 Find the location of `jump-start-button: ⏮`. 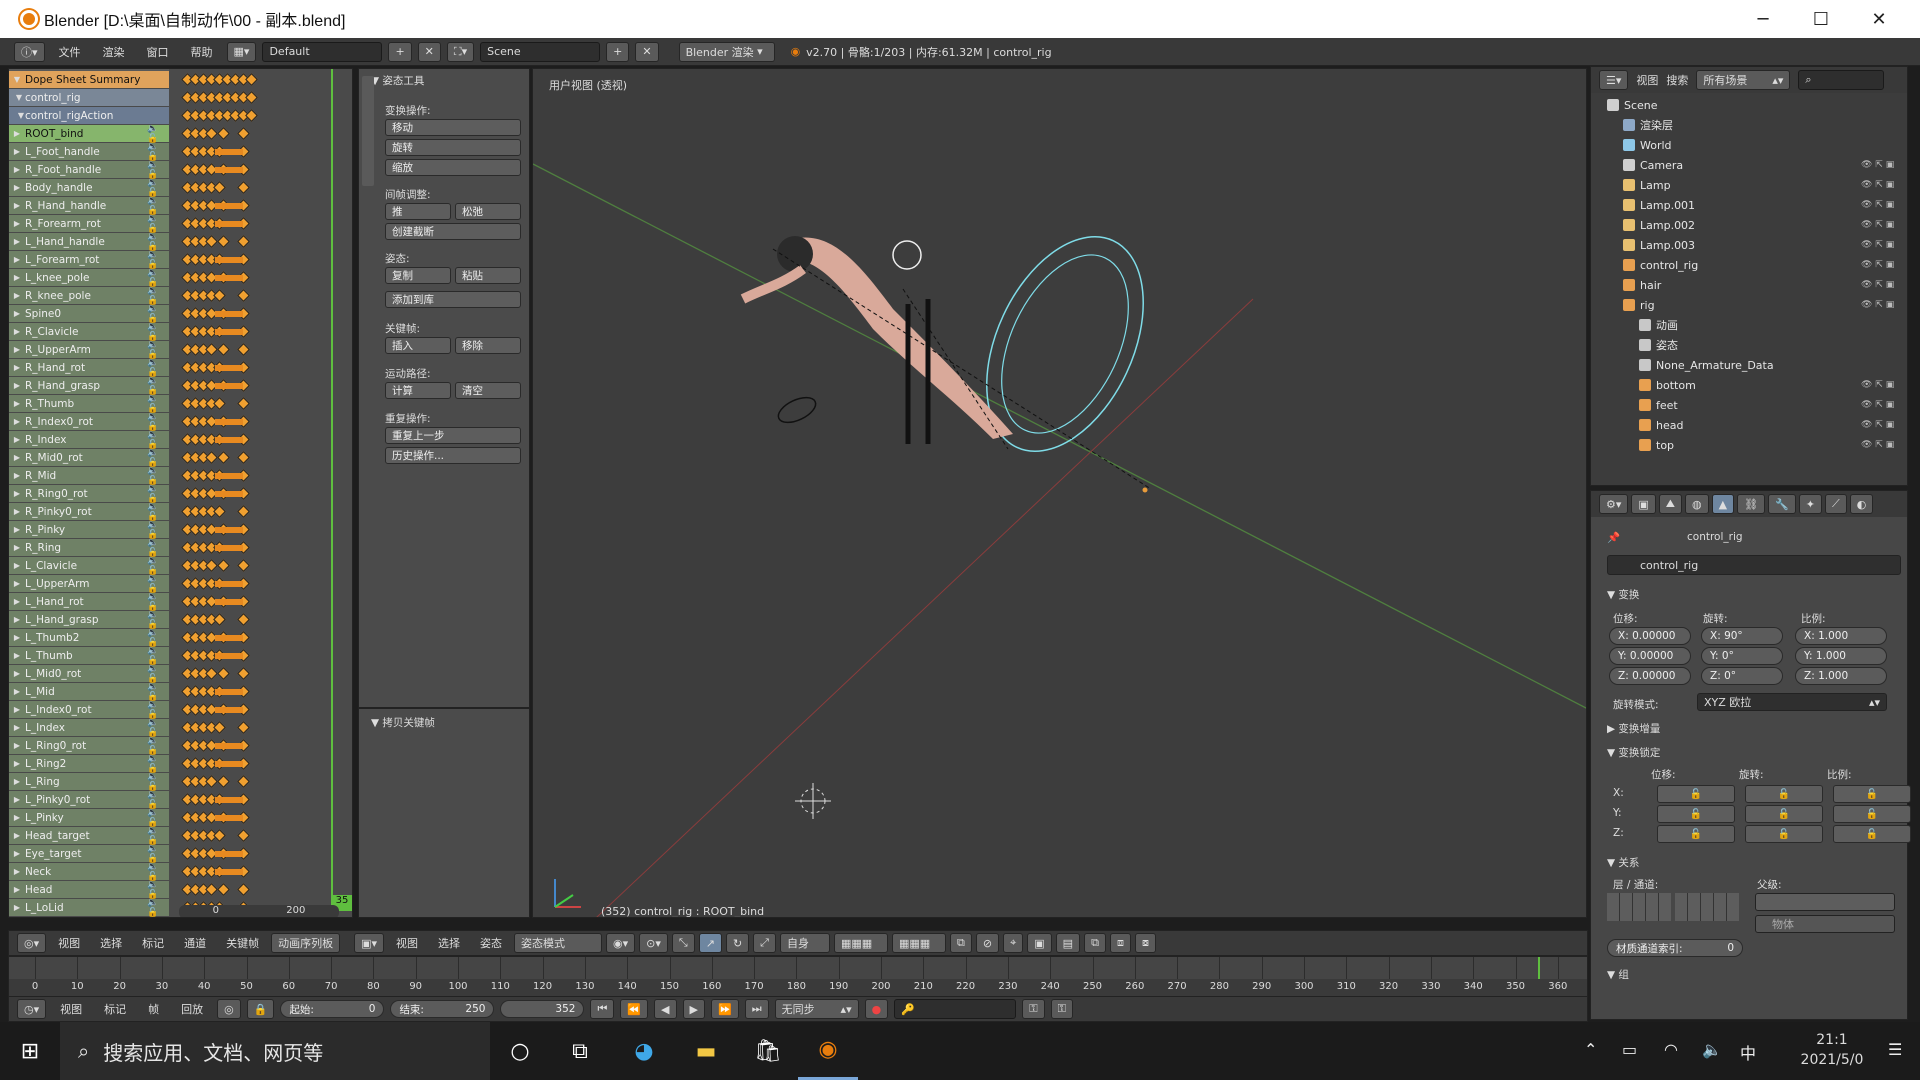

jump-start-button: ⏮ is located at coordinates (602, 1009).